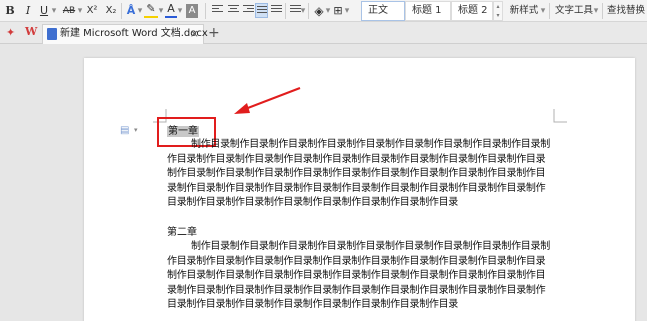 Image resolution: width=647 pixels, height=321 pixels. I want to click on annotation-arrow, so click(267, 100).